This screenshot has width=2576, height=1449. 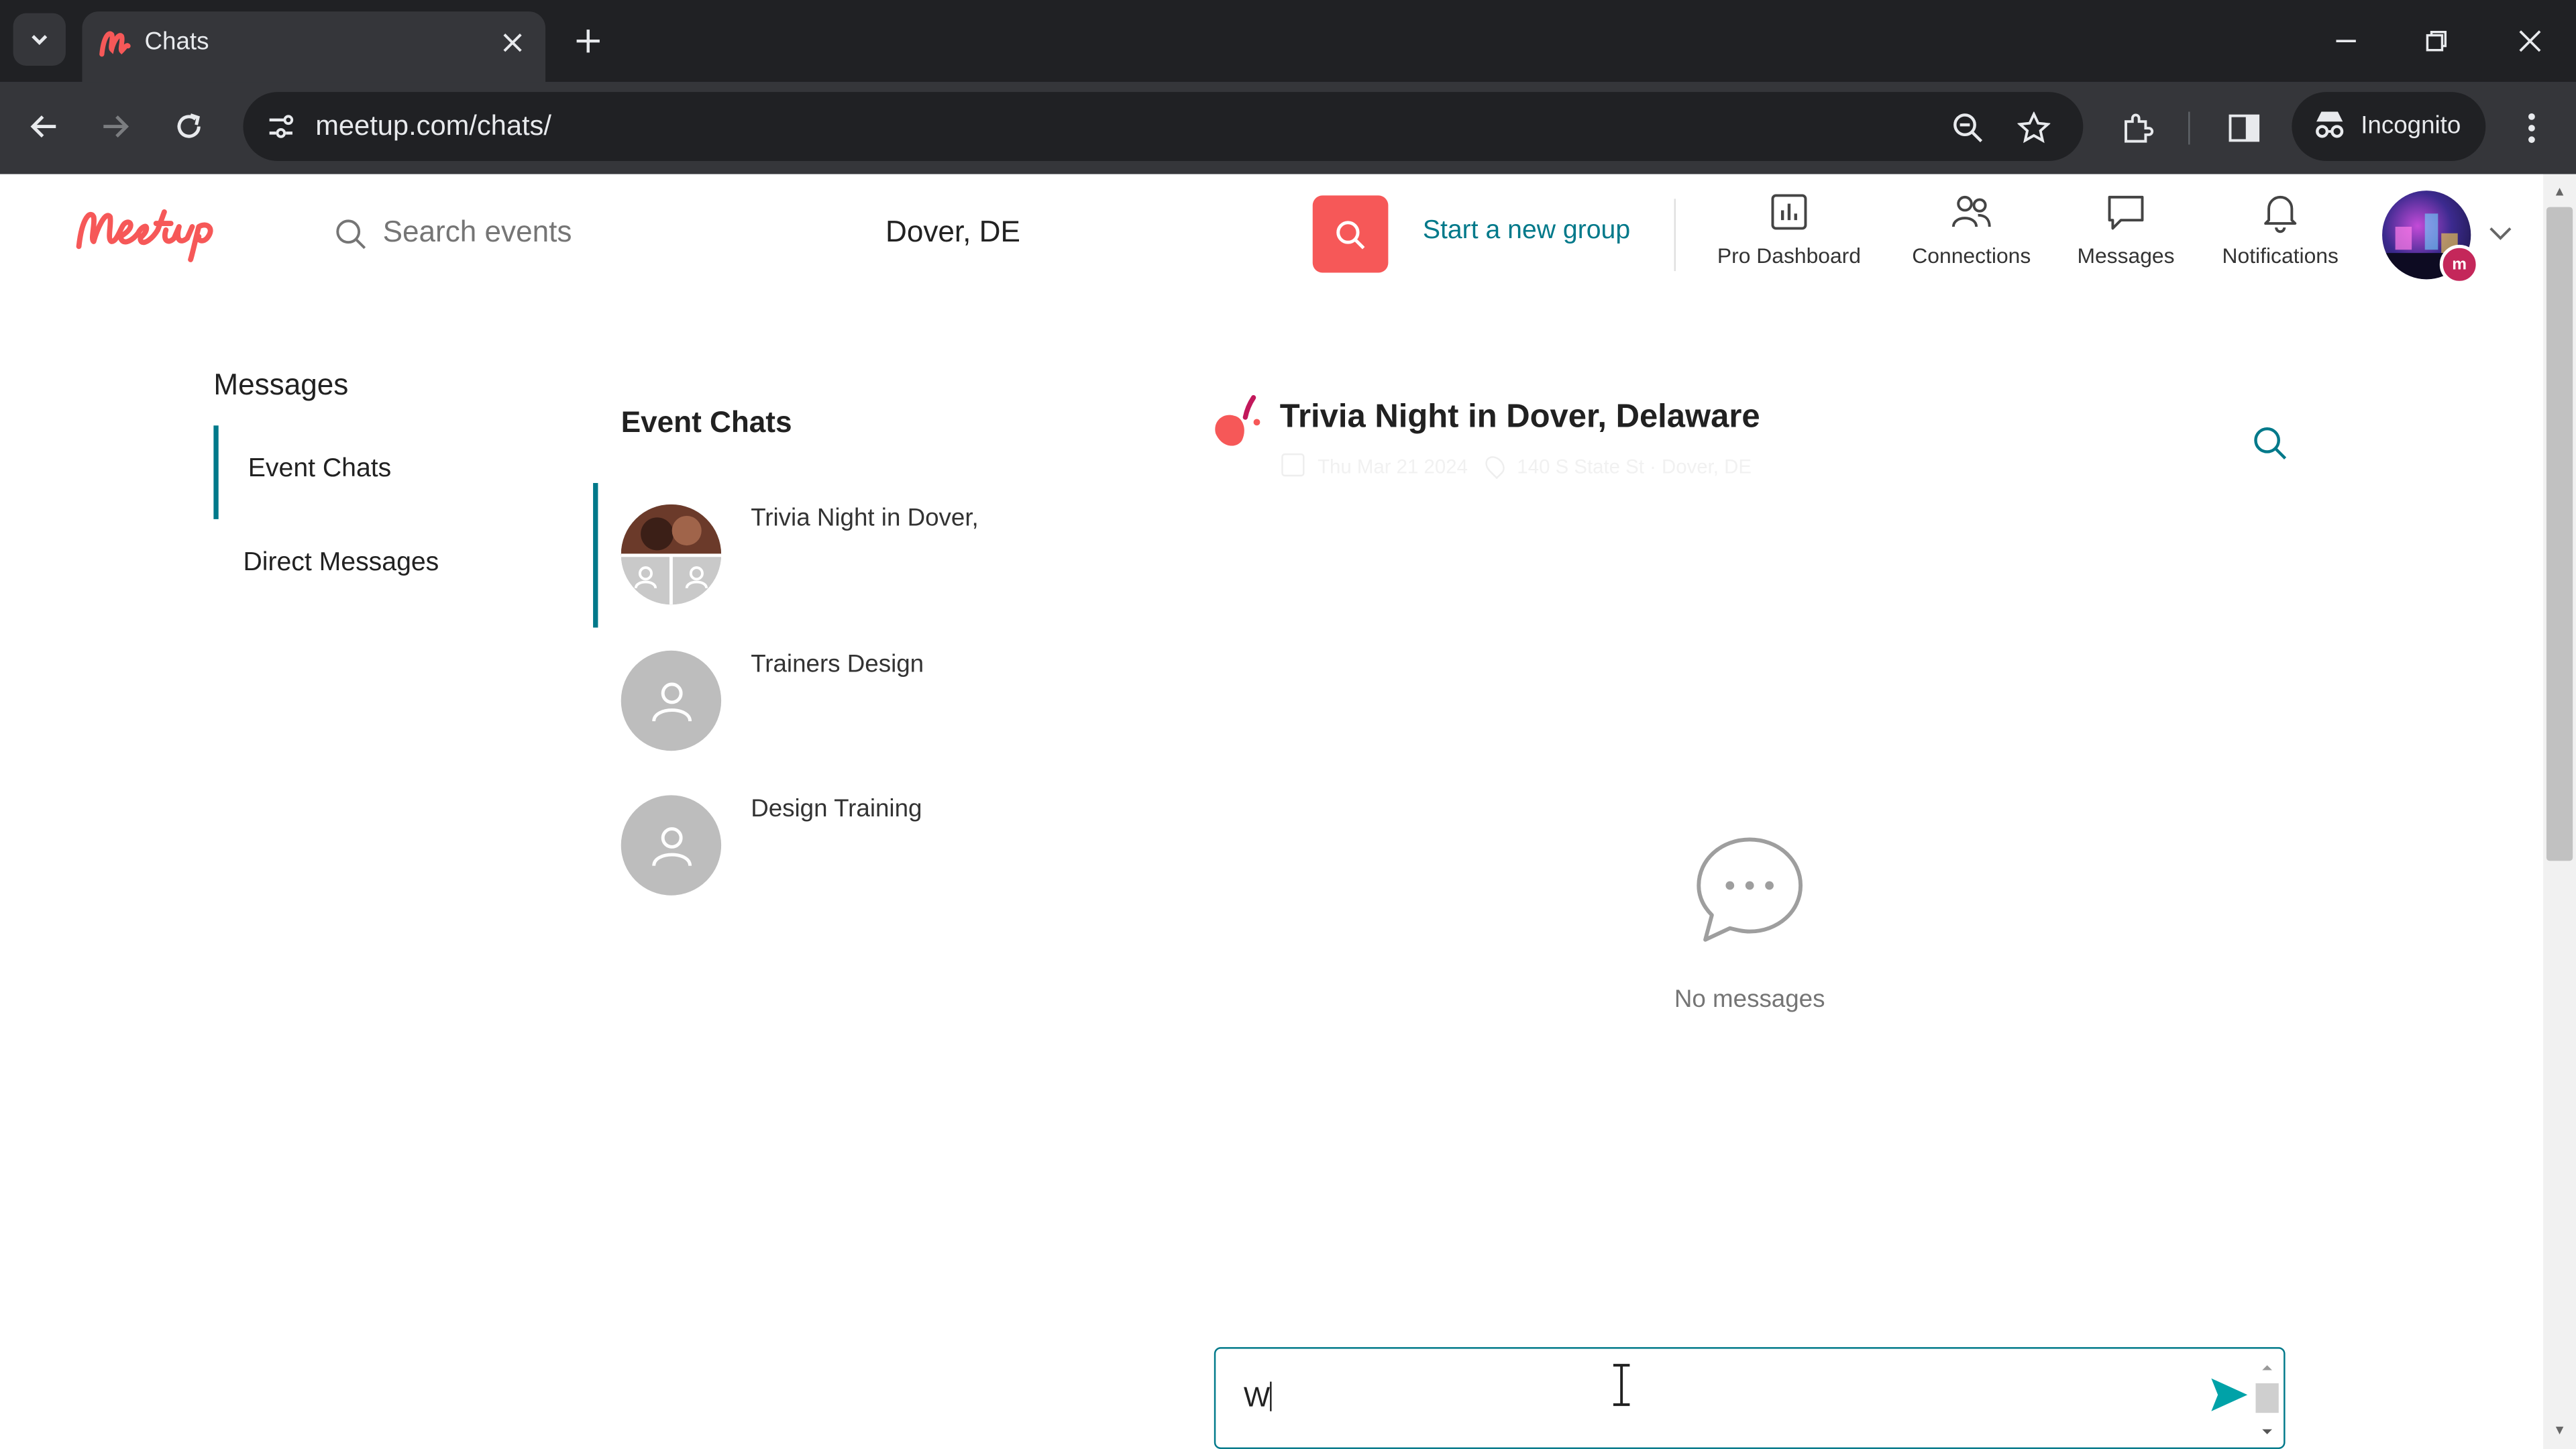 I want to click on pro-dashboard-label: Pro Dashboard, so click(x=1789, y=255).